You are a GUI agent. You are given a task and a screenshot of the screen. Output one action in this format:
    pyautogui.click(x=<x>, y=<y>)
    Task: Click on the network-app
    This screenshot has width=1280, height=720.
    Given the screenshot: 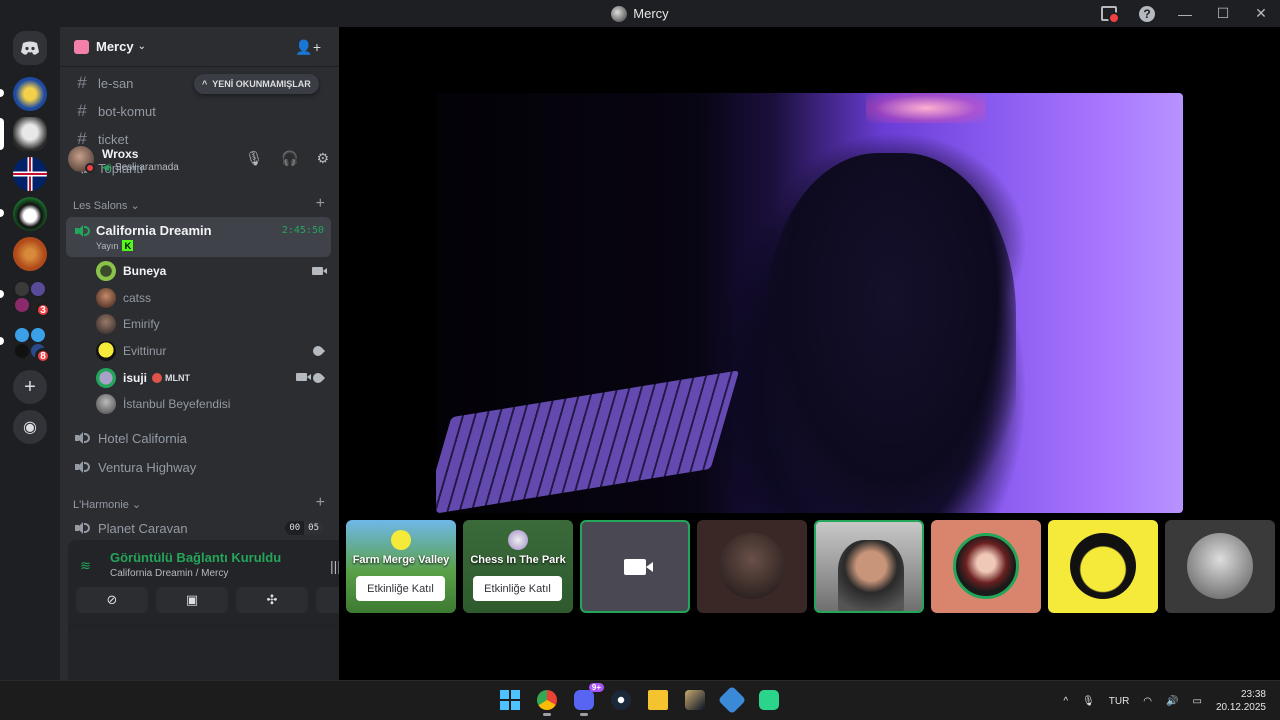 What is the action you would take?
    pyautogui.click(x=732, y=700)
    